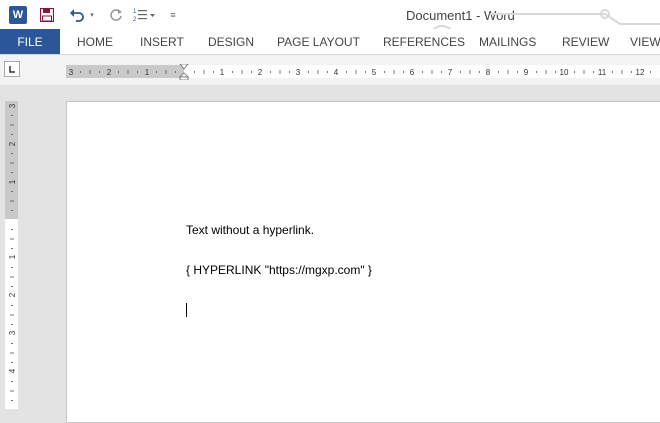 The width and height of the screenshot is (660, 423). What do you see at coordinates (645, 42) in the screenshot?
I see `tab-view: VIEW` at bounding box center [645, 42].